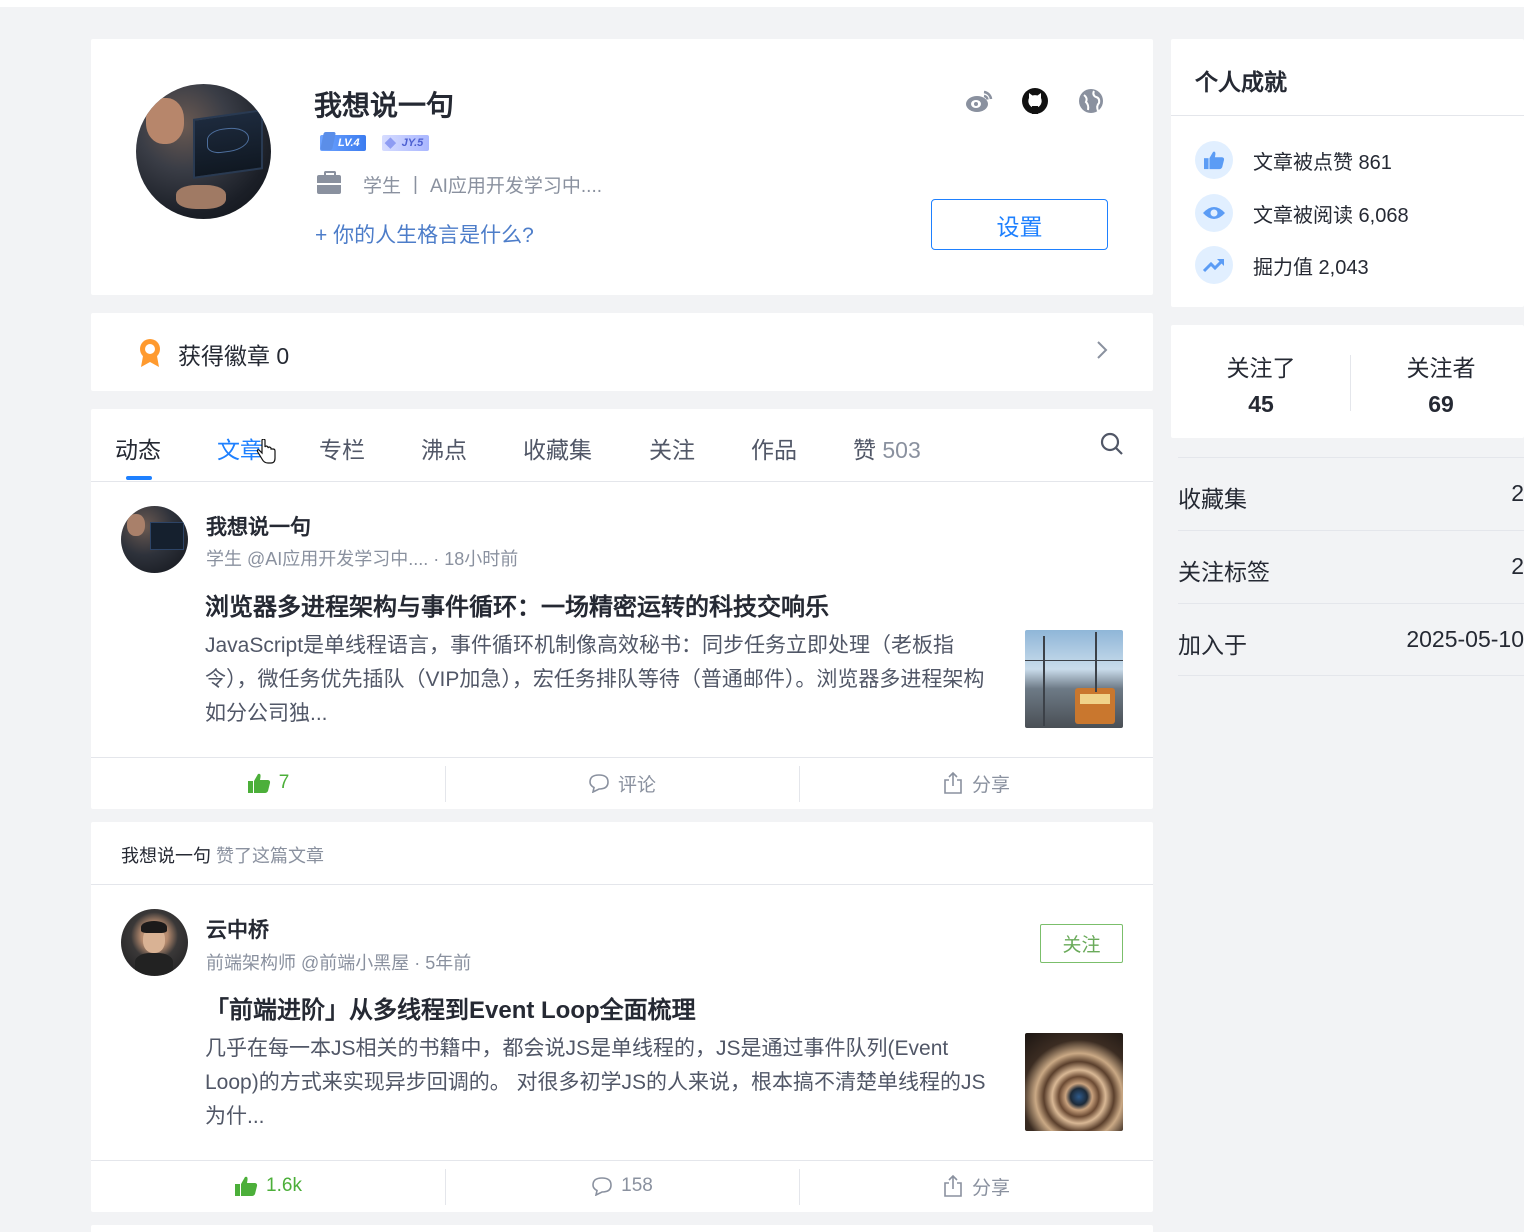 The image size is (1524, 1232). Describe the element at coordinates (1081, 943) in the screenshot. I see `follow-button: 关注` at that location.